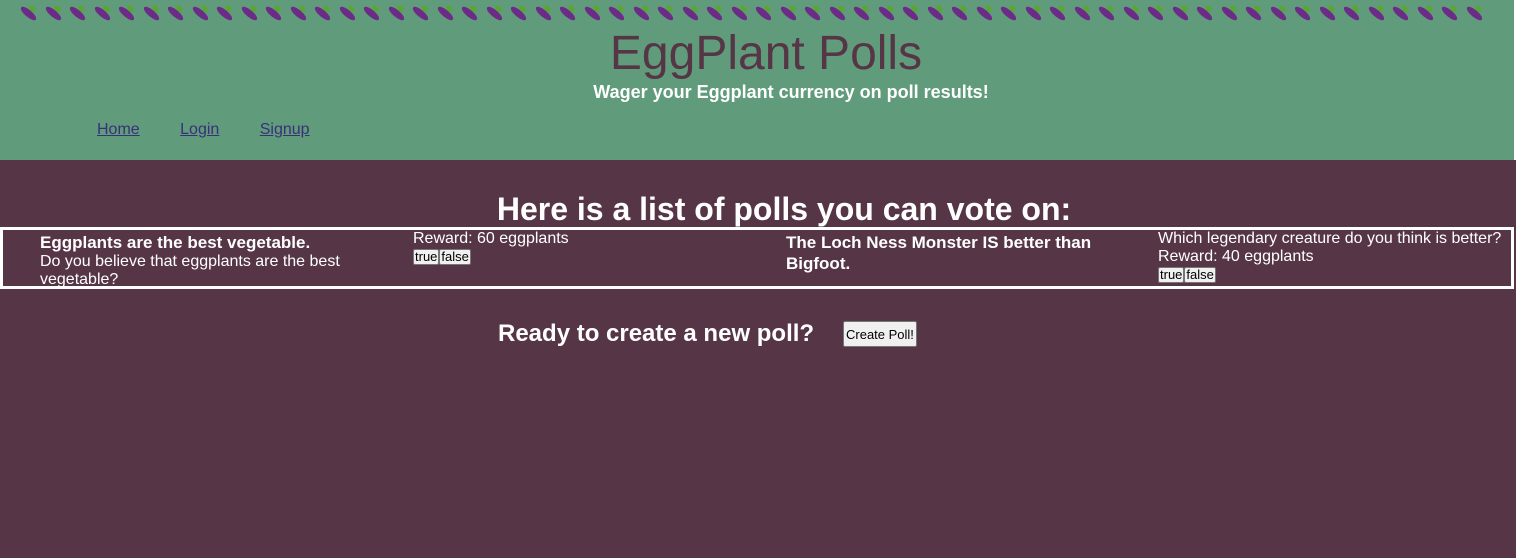 Image resolution: width=1516 pixels, height=558 pixels. I want to click on poll-1-reward: Reward: 60 eggplants, so click(491, 238).